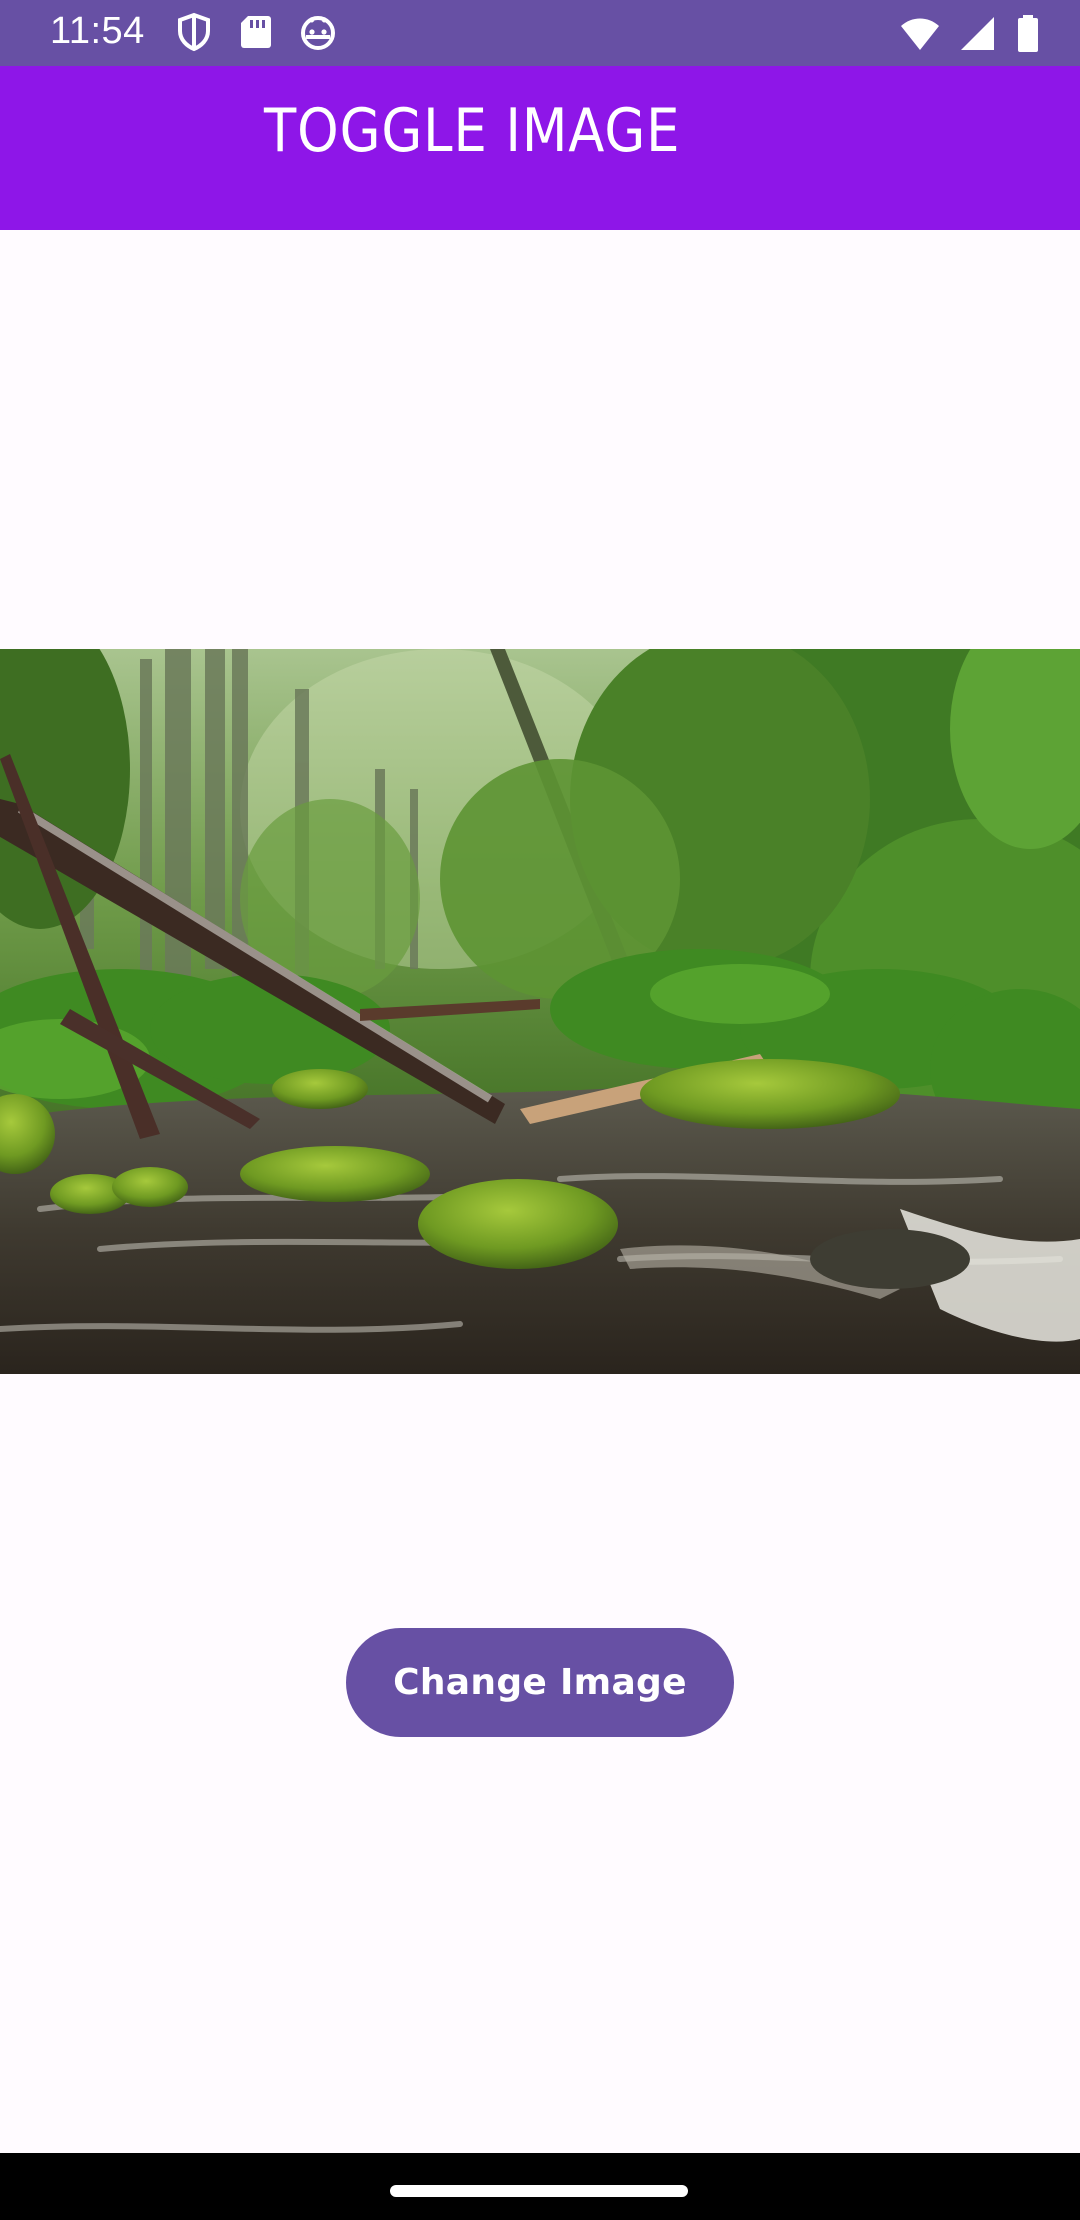 Image resolution: width=1080 pixels, height=2220 pixels. What do you see at coordinates (1028, 34) in the screenshot?
I see `battery-icon` at bounding box center [1028, 34].